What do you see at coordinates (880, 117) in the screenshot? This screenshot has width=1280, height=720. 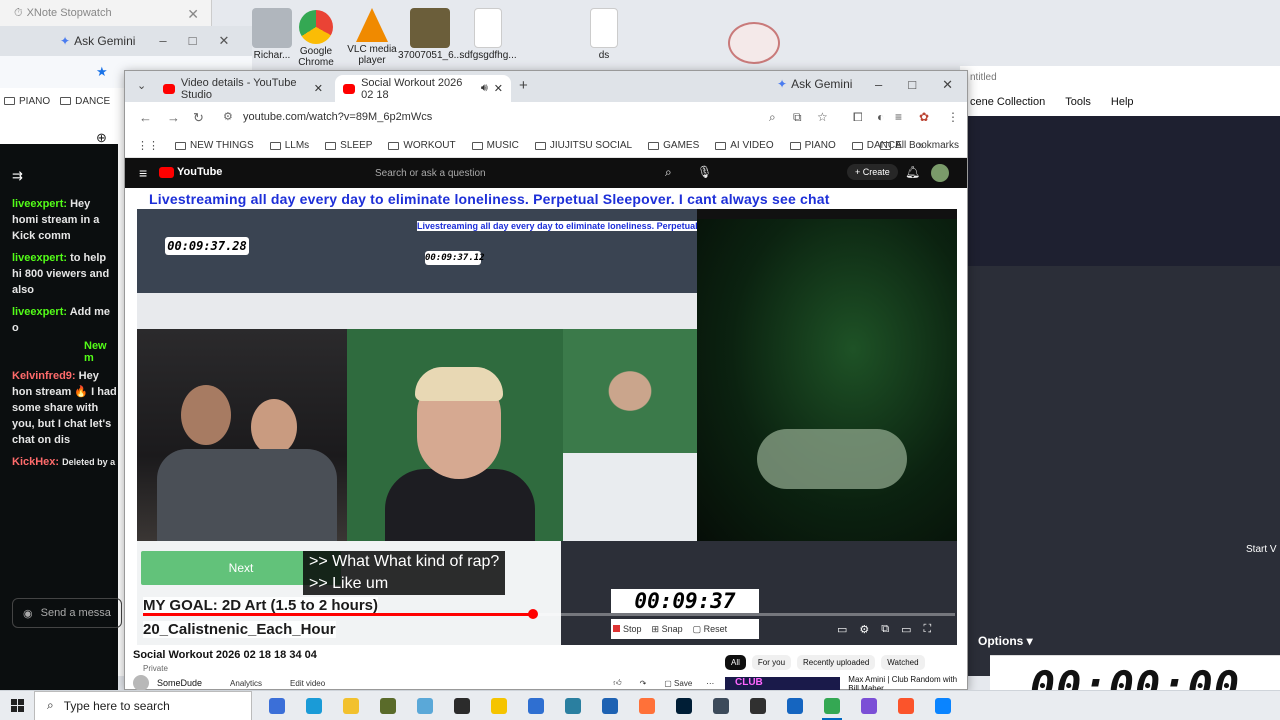 I see `profile-icon: ◐` at bounding box center [880, 117].